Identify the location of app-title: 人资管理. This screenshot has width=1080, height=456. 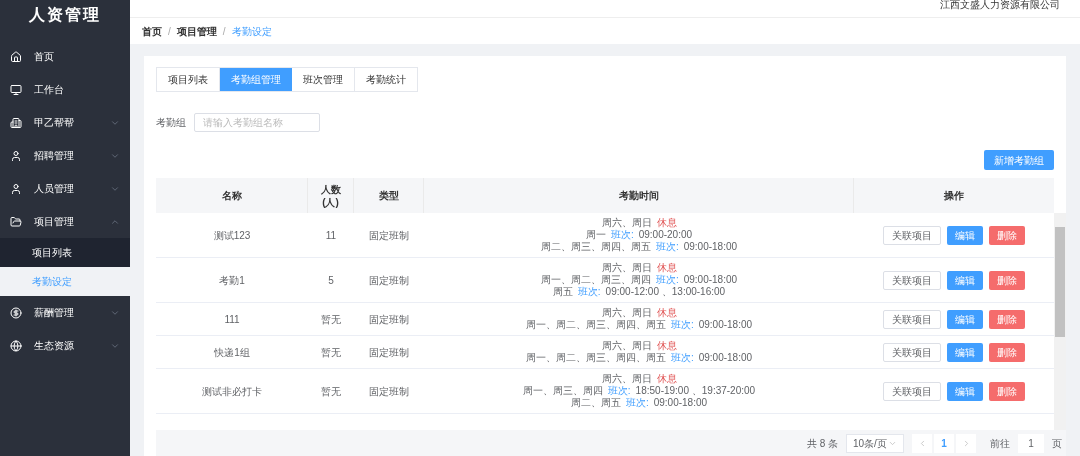
(65, 15).